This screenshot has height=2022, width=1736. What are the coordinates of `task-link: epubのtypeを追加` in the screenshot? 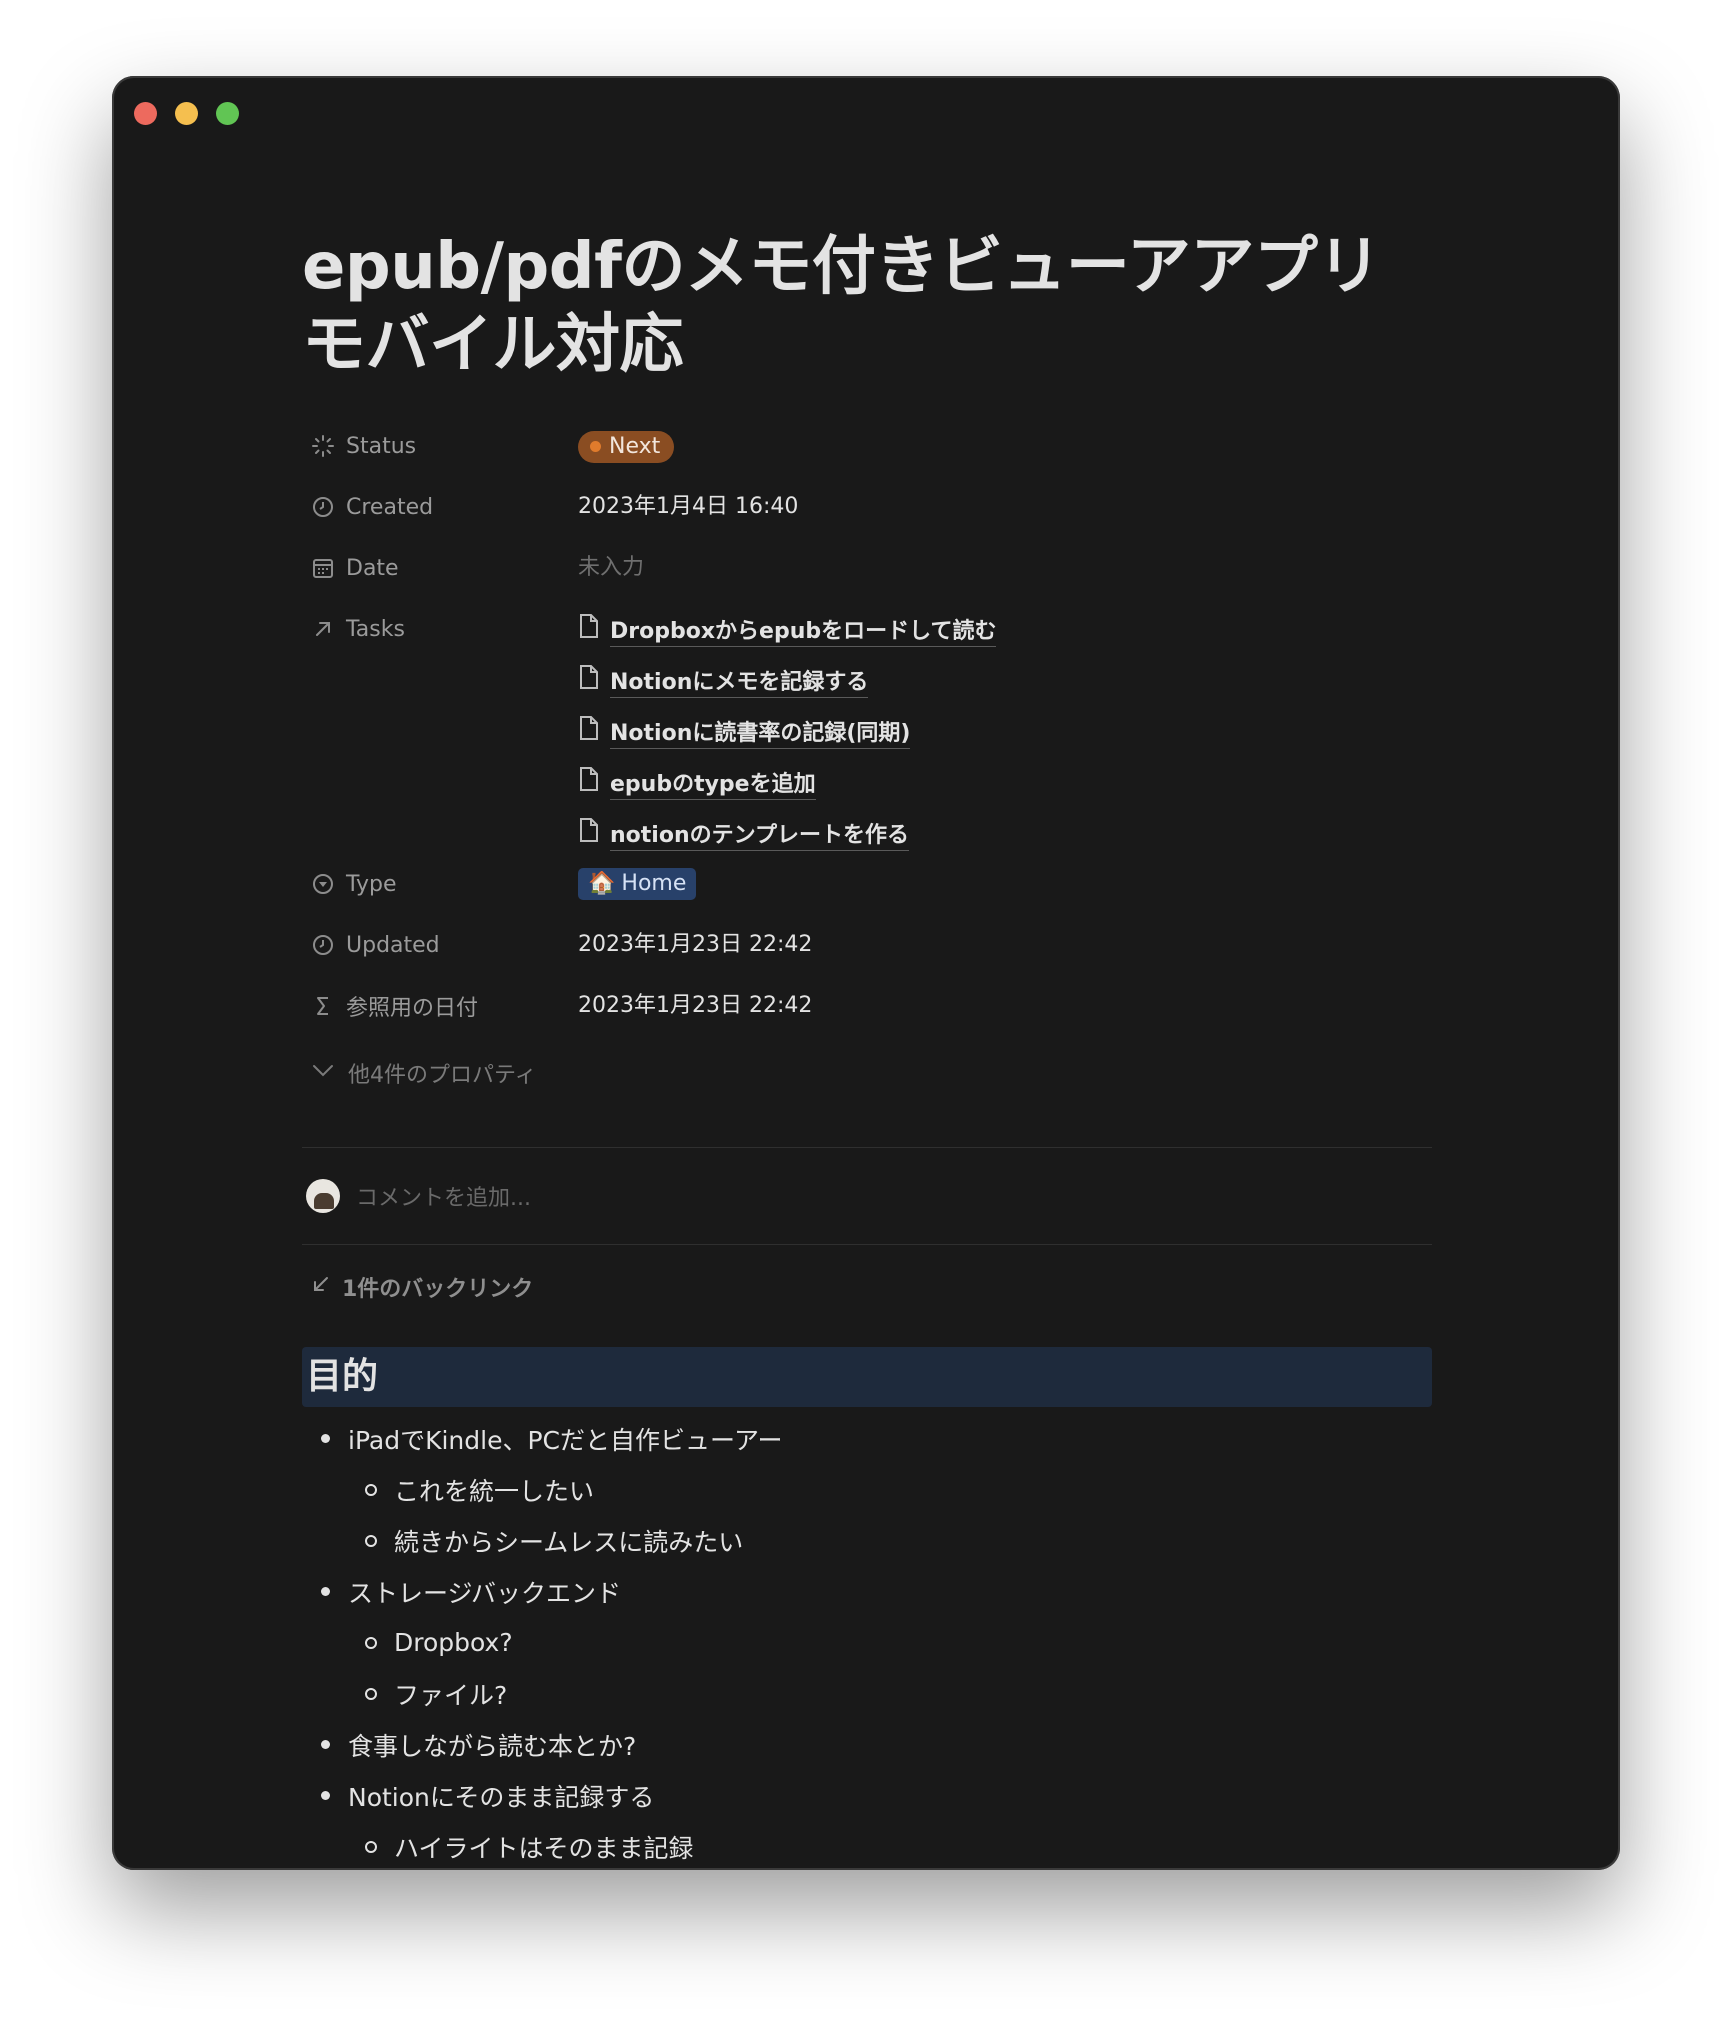 It's located at (787, 785).